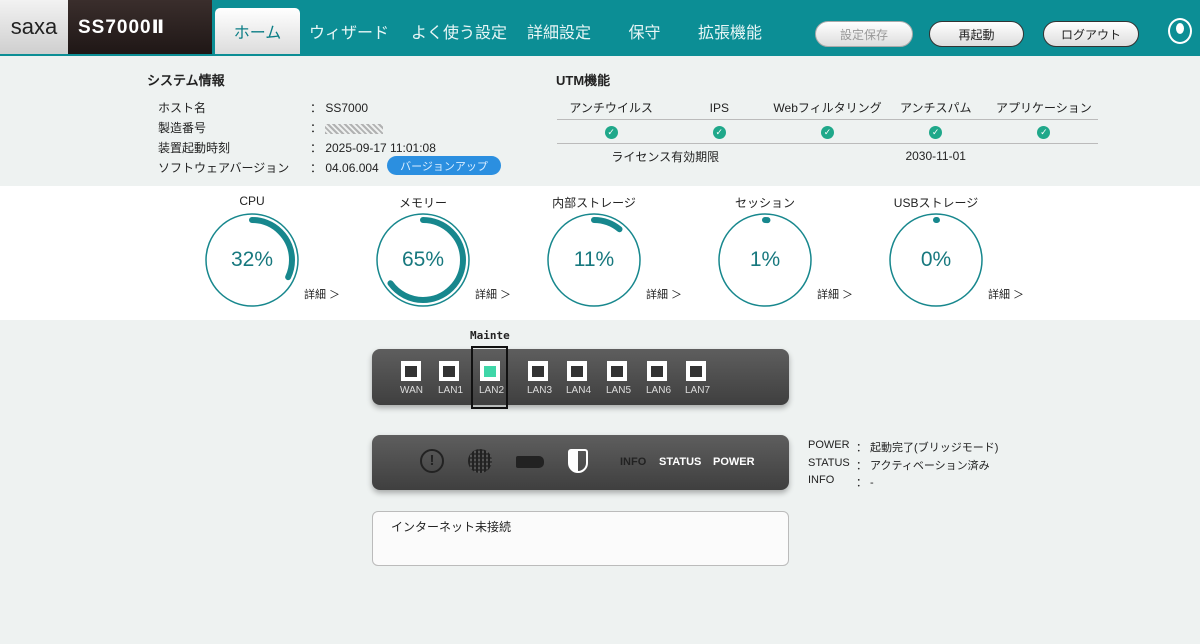  I want to click on tab-detail-settings: 詳細設定, so click(559, 31).